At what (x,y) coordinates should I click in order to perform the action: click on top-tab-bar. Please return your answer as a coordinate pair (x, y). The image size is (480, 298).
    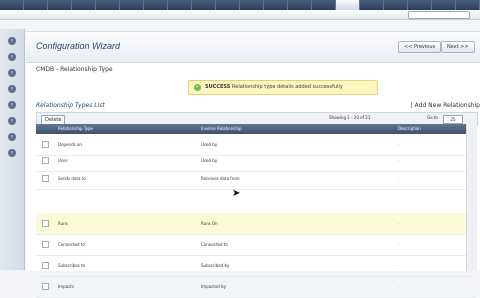
    Looking at the image, I should click on (240, 5).